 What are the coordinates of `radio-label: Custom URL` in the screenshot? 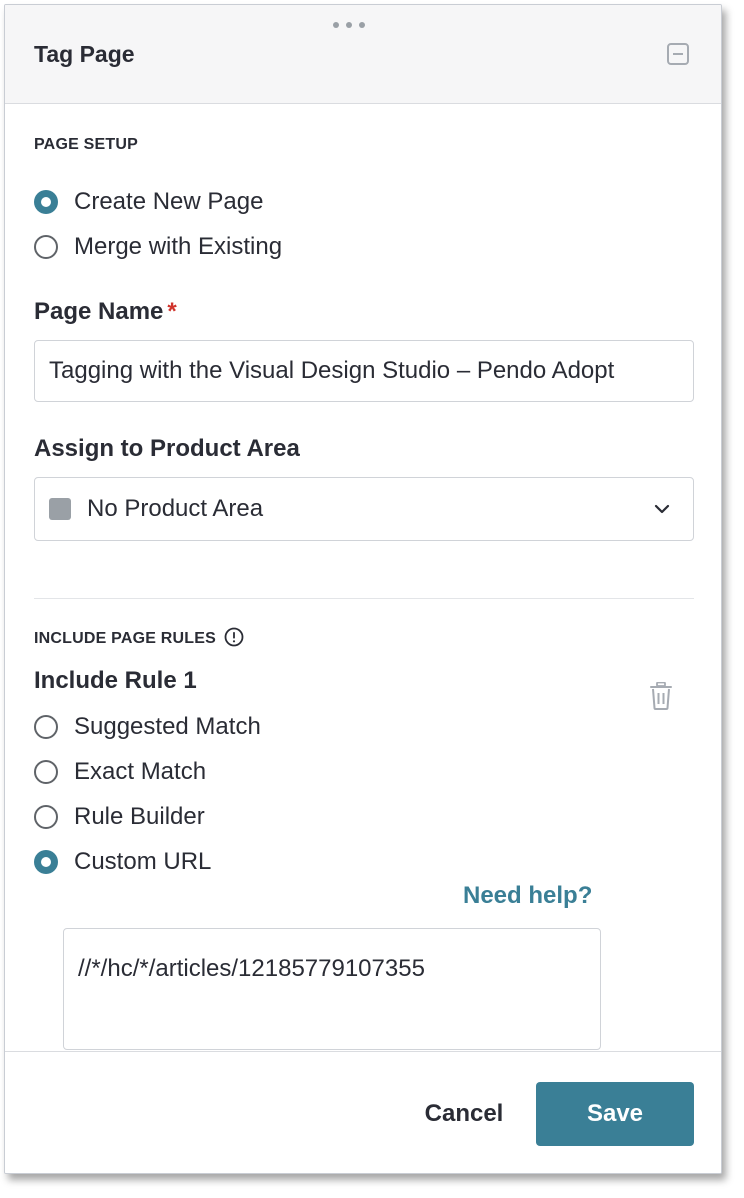 It's located at (143, 861).